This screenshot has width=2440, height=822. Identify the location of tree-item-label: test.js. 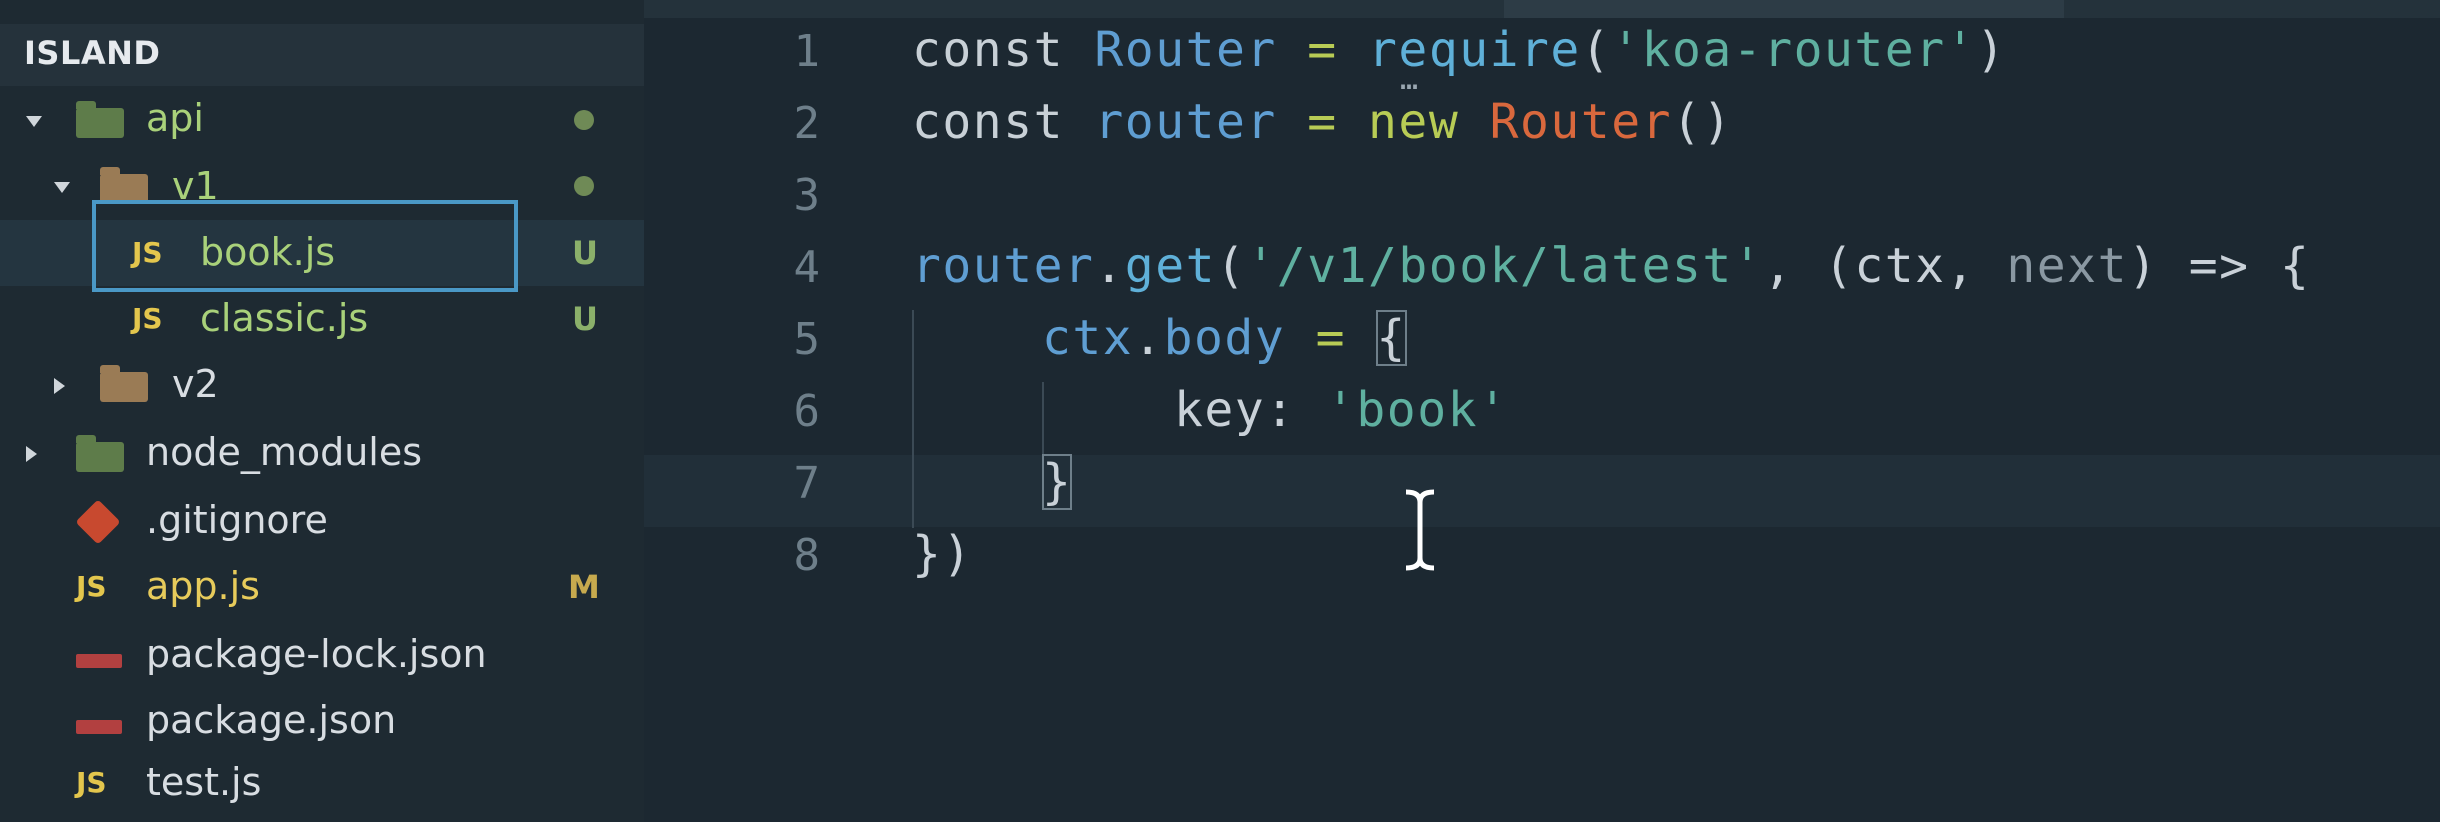
(204, 782).